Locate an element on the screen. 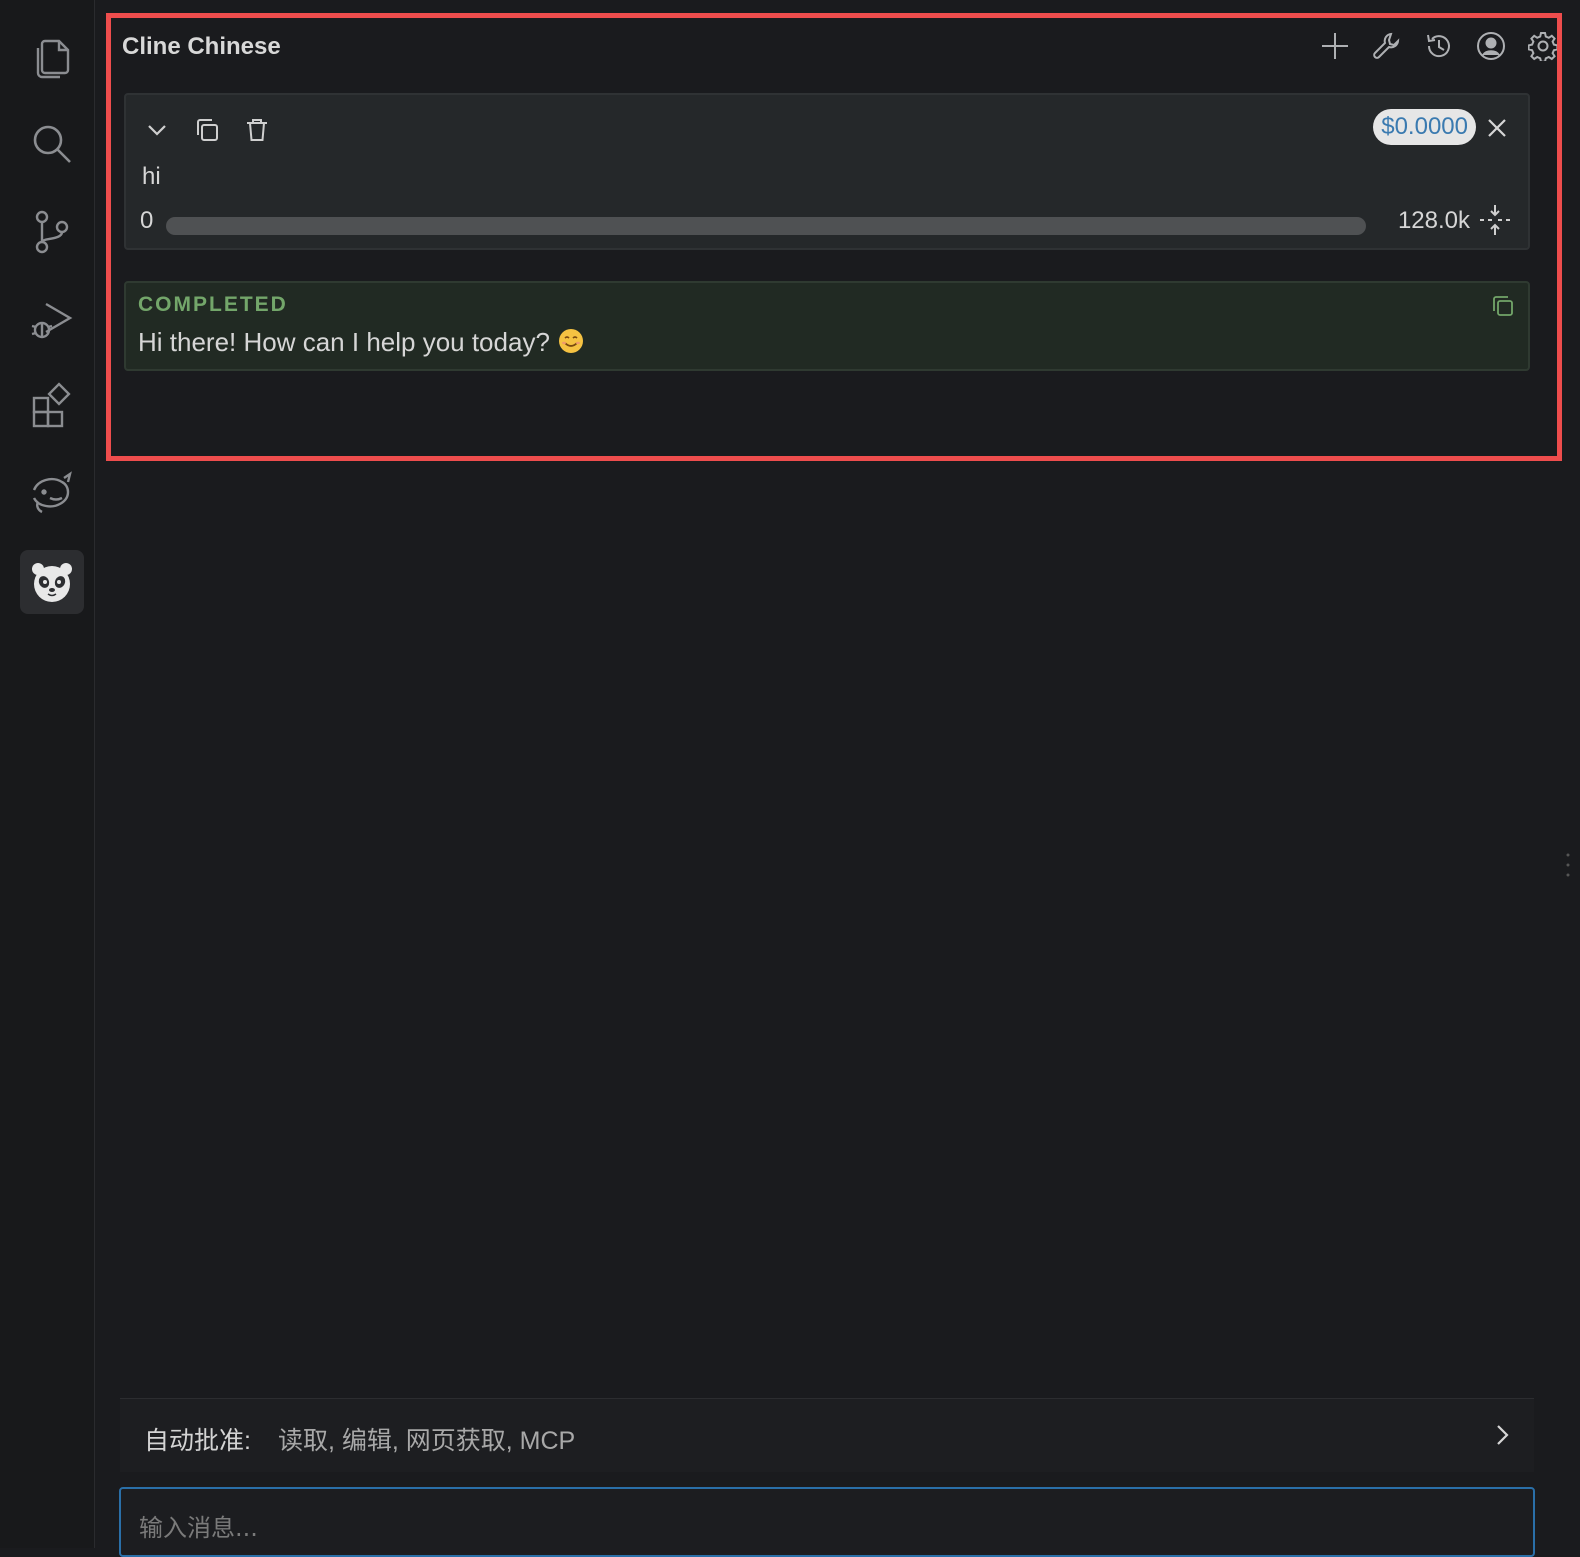  copy-result-button is located at coordinates (1504, 307).